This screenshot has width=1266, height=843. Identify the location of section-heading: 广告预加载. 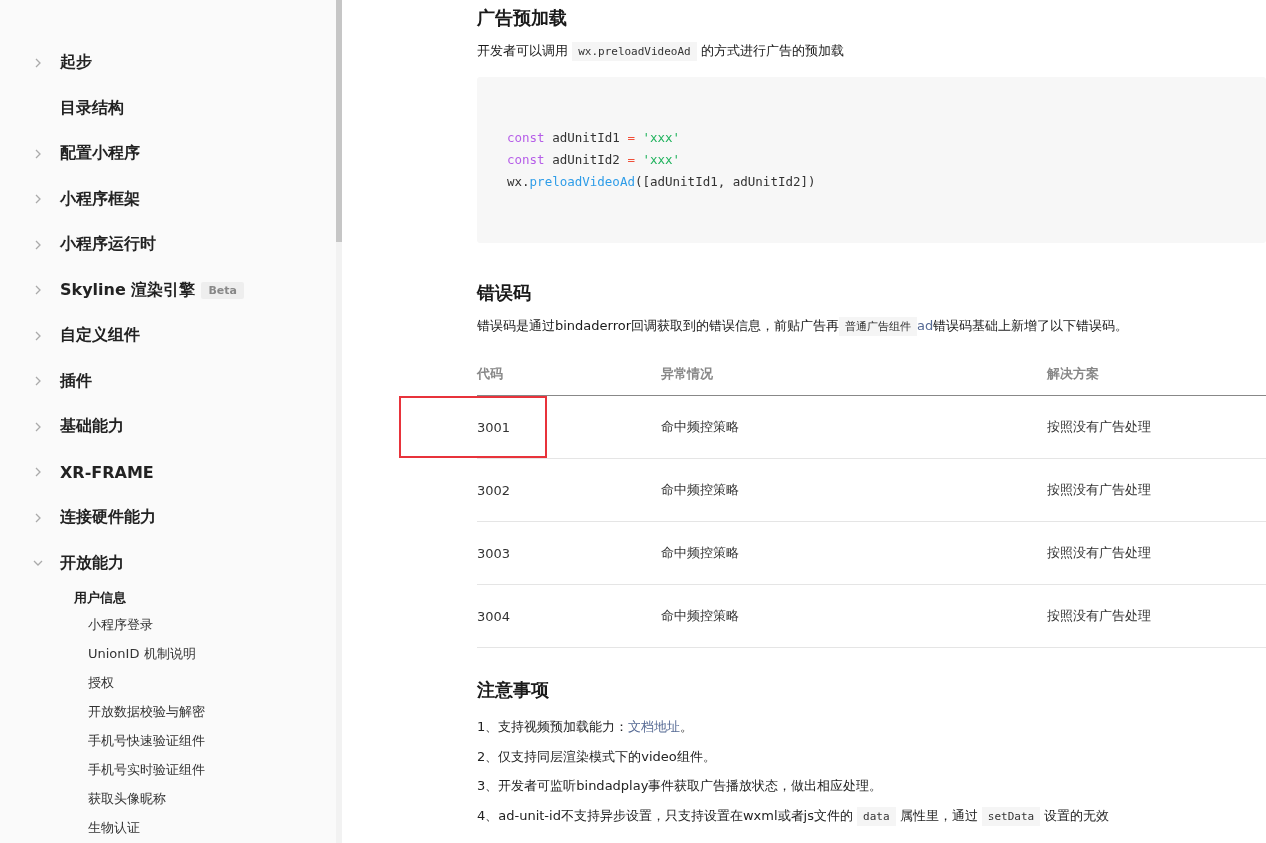
(522, 18).